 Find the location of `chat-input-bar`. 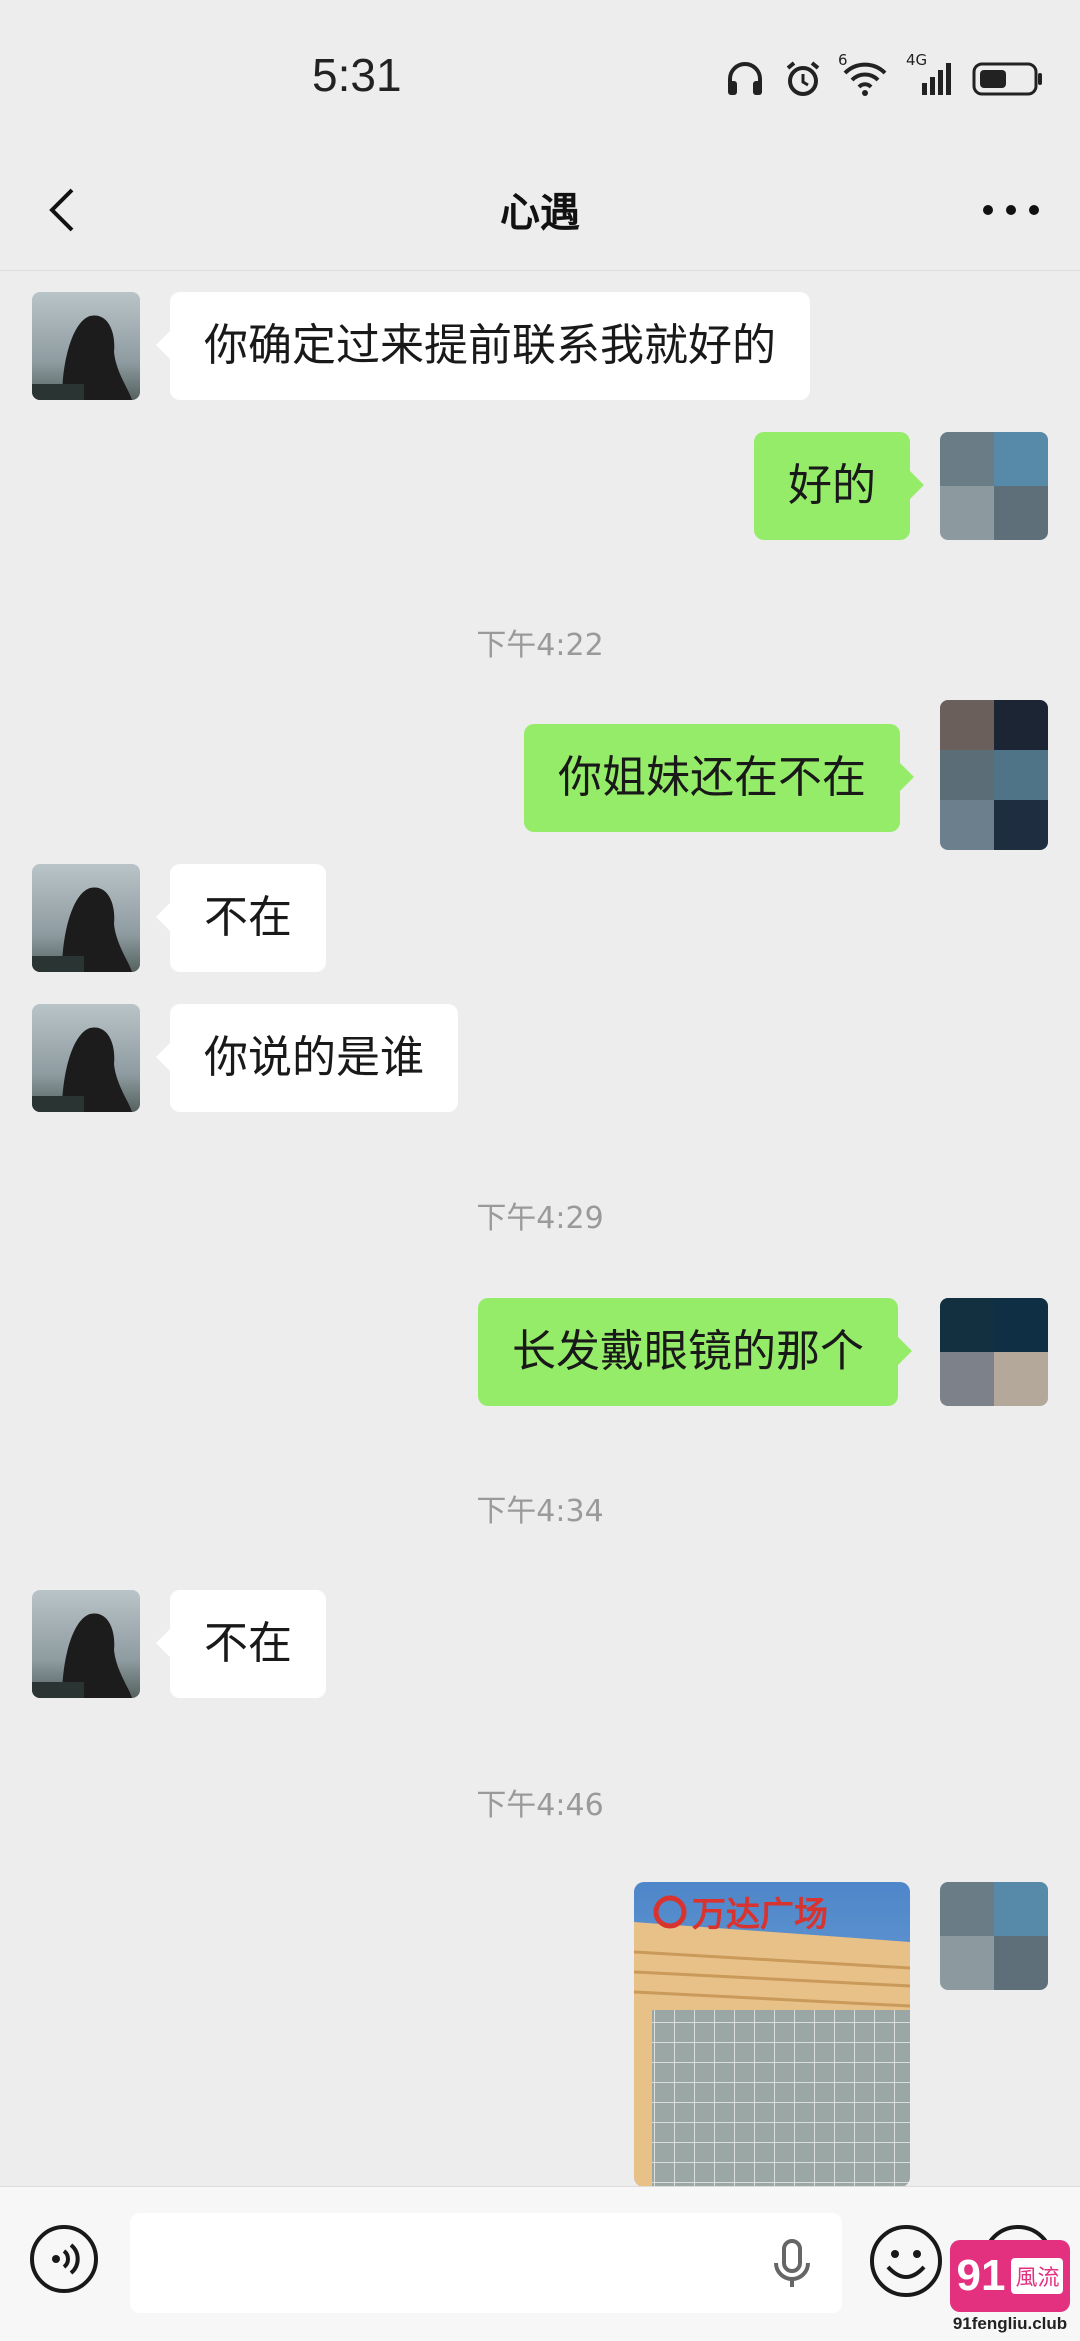

chat-input-bar is located at coordinates (540, 2263).